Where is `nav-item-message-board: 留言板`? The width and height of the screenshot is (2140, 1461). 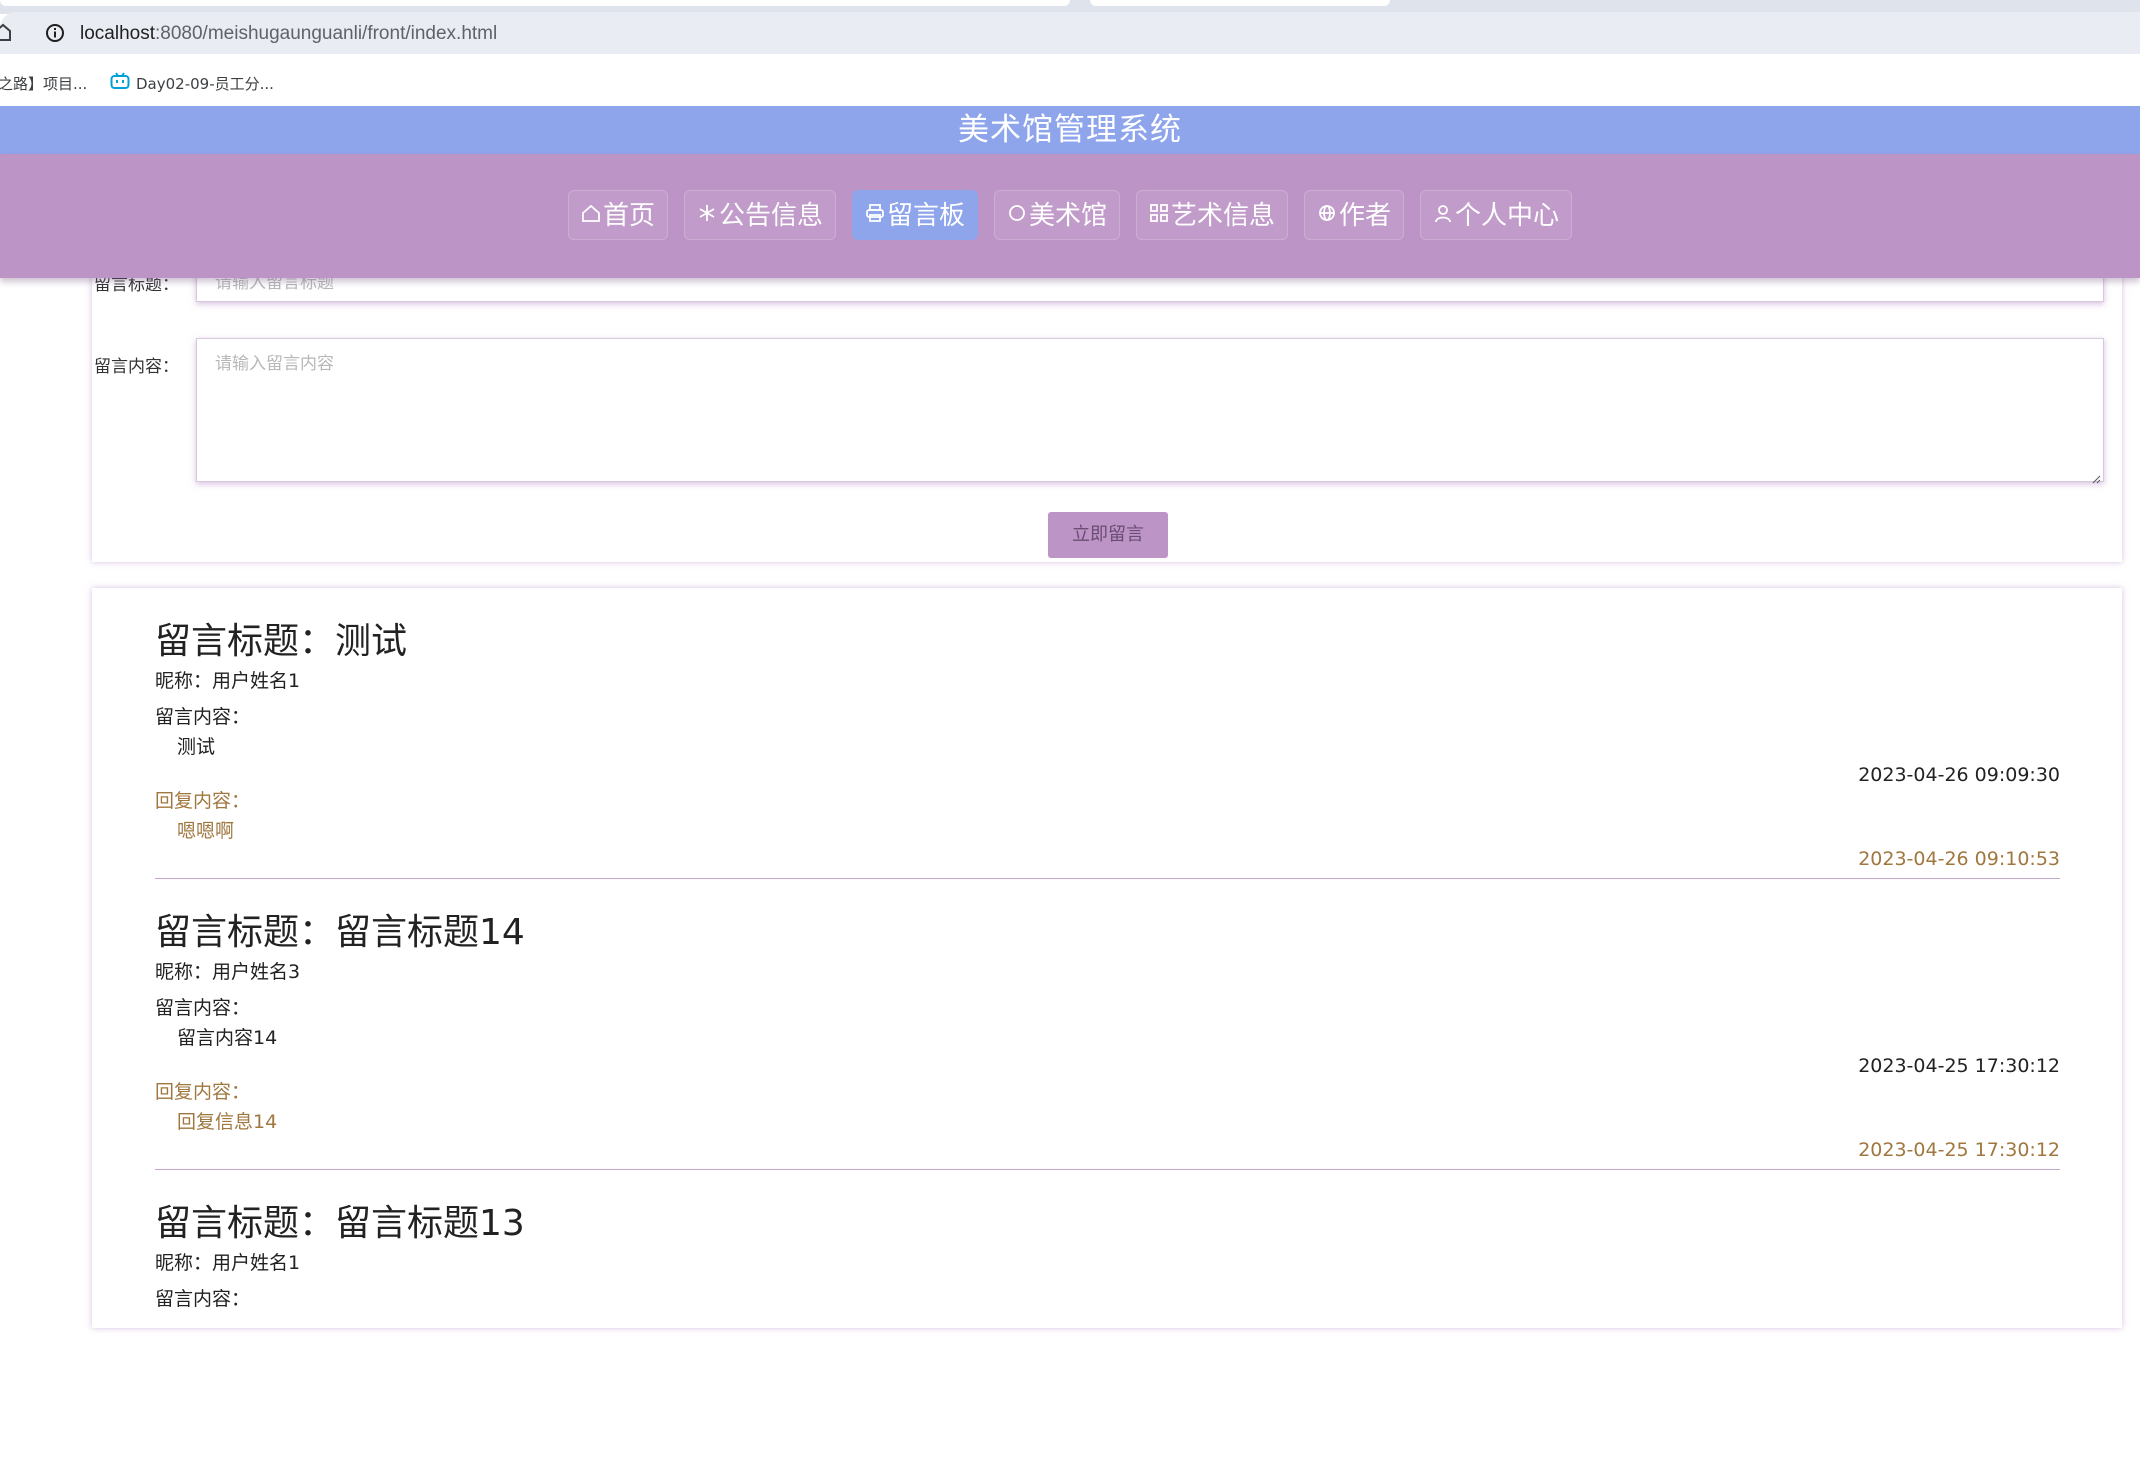 nav-item-message-board: 留言板 is located at coordinates (914, 215).